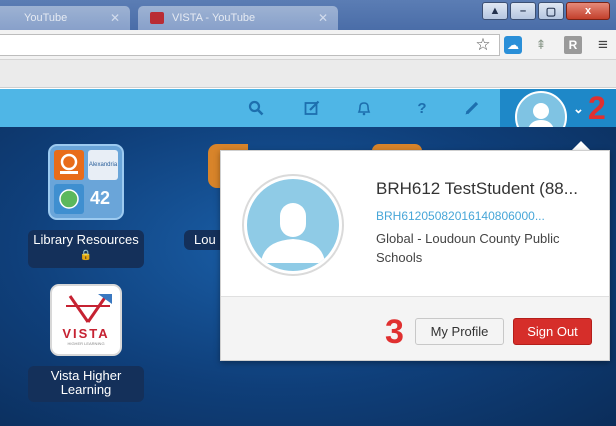 The width and height of the screenshot is (616, 426). What do you see at coordinates (468, 248) in the screenshot?
I see `profile-organization: Global - Loudoun County Public Schools` at bounding box center [468, 248].